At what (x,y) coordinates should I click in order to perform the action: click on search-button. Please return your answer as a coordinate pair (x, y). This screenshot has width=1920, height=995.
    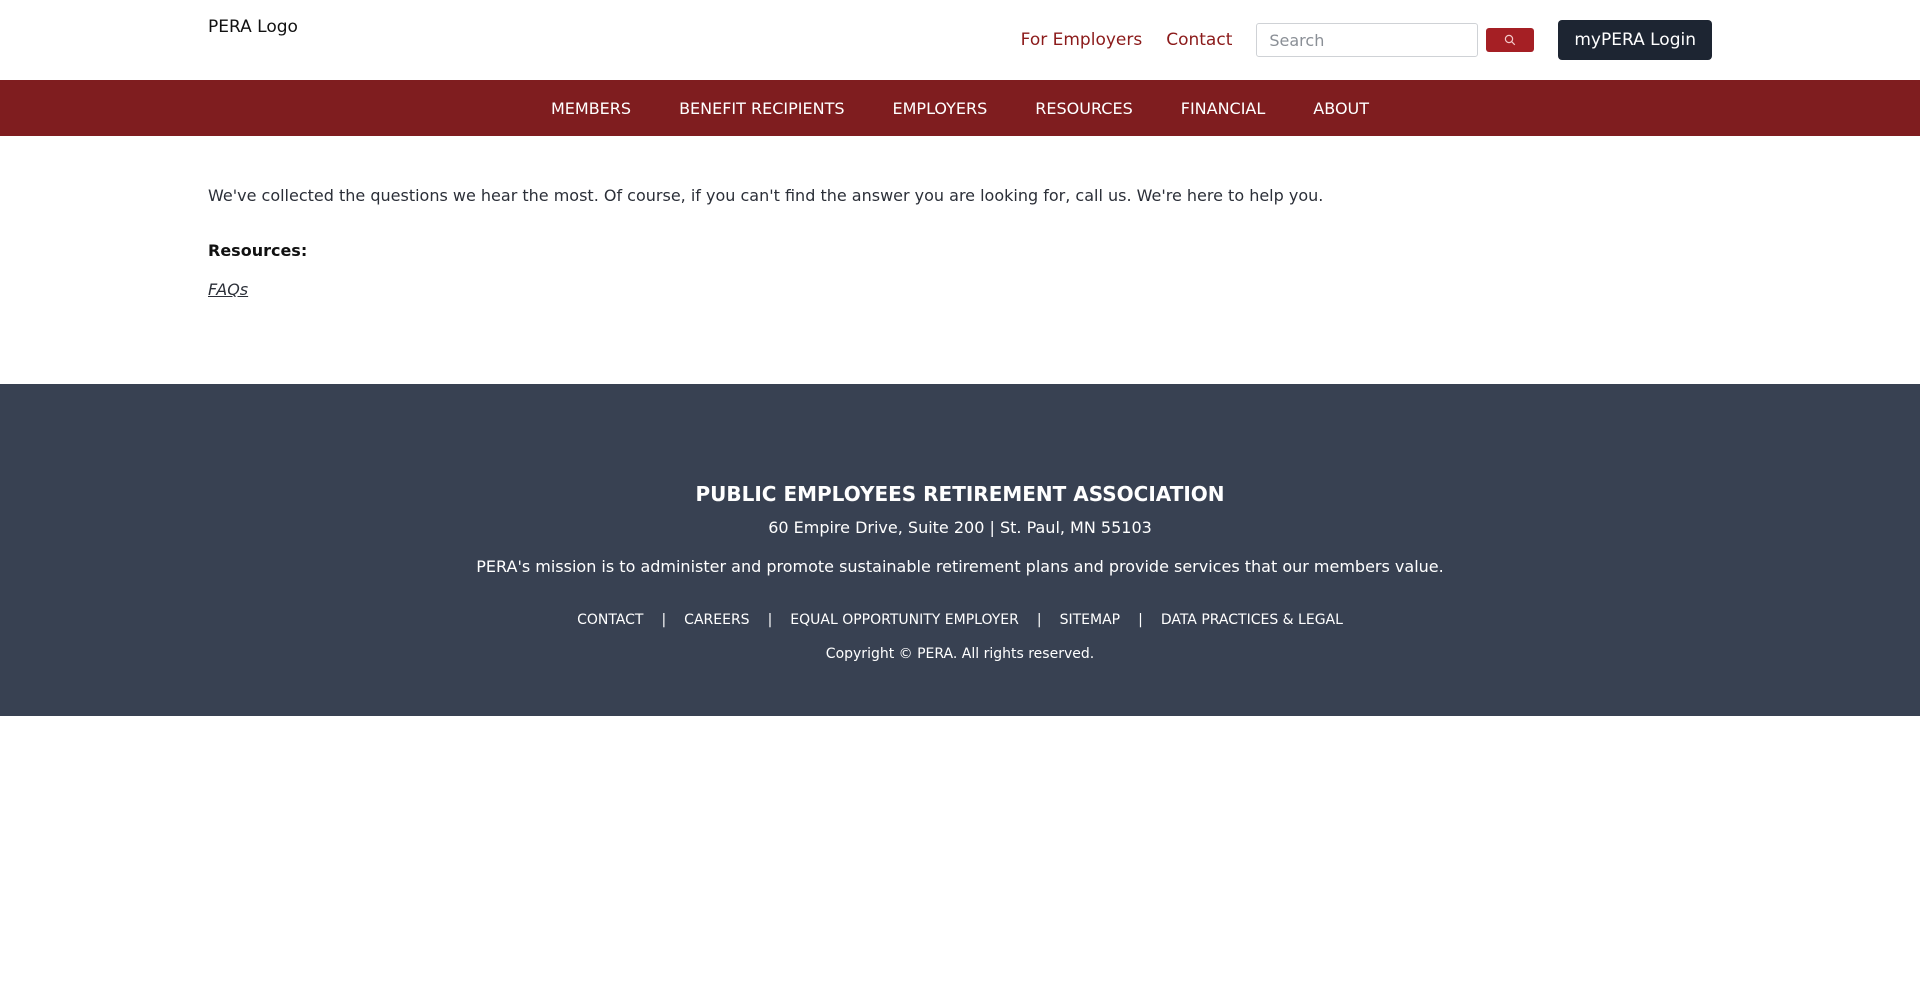
    Looking at the image, I should click on (1510, 40).